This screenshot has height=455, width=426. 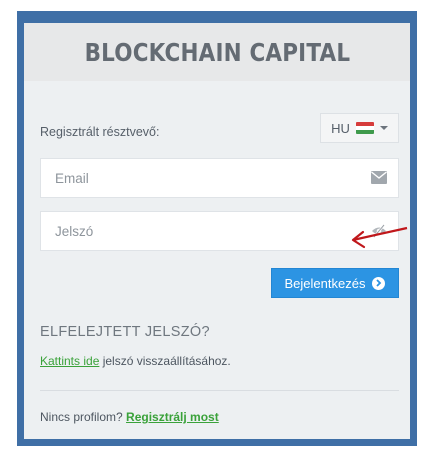 I want to click on circle-chevron-right-icon, so click(x=379, y=283).